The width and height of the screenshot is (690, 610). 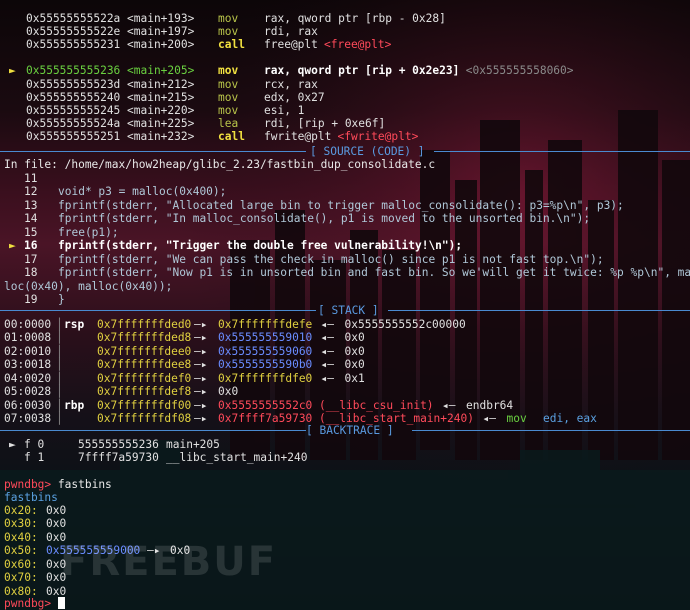 What do you see at coordinates (265, 351) in the screenshot?
I see `stack-value: 0x555555559060` at bounding box center [265, 351].